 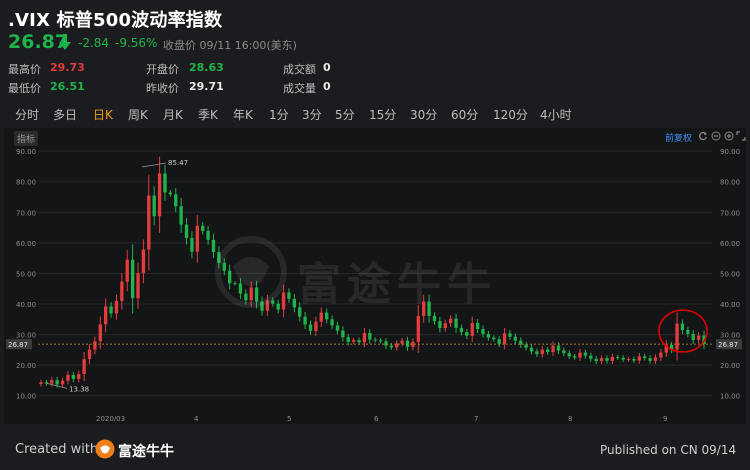 What do you see at coordinates (26, 152) in the screenshot?
I see `y-tick-label-left: 90.00` at bounding box center [26, 152].